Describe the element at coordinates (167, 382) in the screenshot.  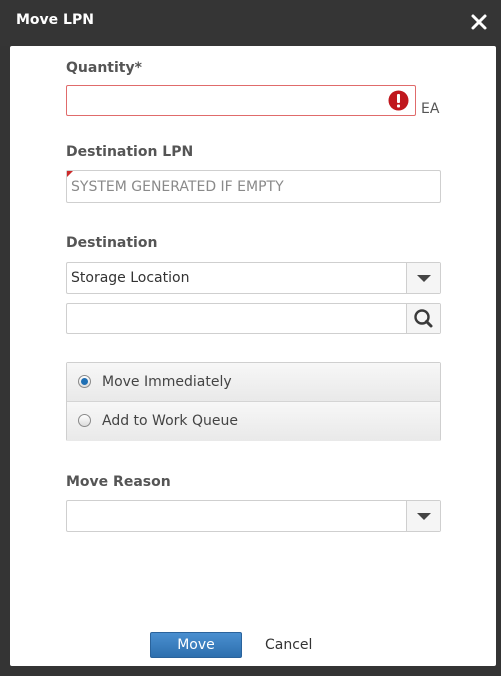
I see `move-immediately-label: Move Immediately` at that location.